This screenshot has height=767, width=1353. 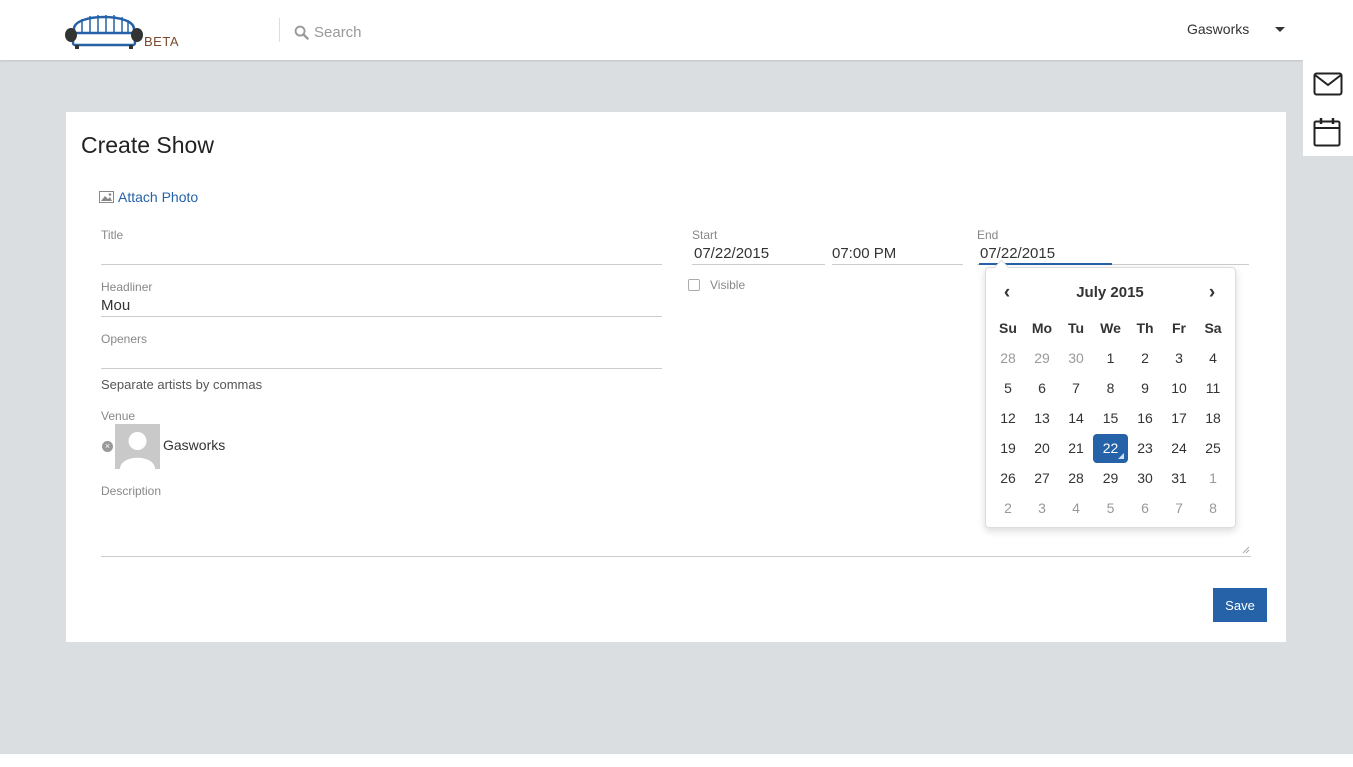 What do you see at coordinates (124, 339) in the screenshot?
I see `openers-label: Openers` at bounding box center [124, 339].